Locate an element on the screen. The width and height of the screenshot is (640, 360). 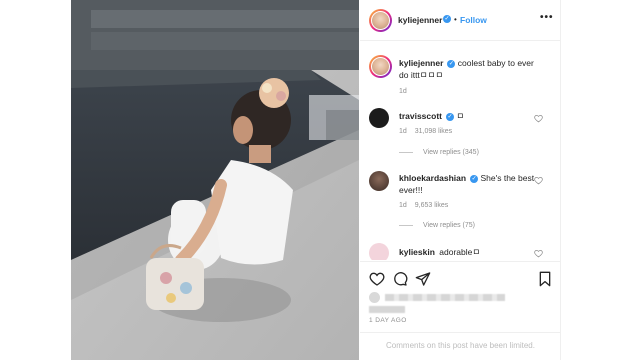
author-username: kyliejenner is located at coordinates (420, 20).